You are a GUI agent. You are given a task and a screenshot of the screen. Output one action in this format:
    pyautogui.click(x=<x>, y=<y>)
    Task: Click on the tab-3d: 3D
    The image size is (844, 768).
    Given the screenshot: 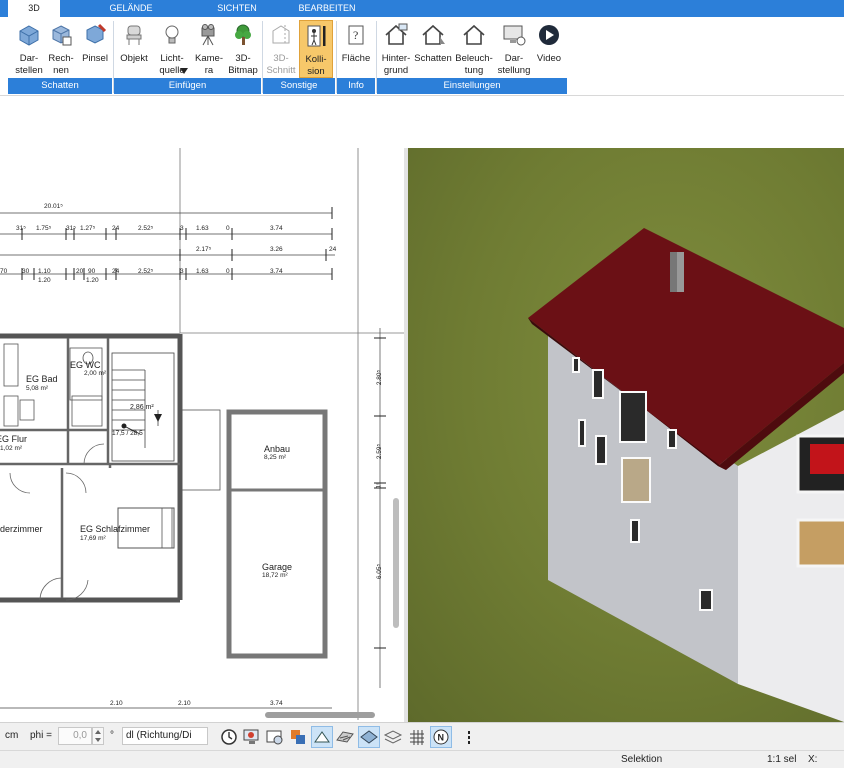 What is the action you would take?
    pyautogui.click(x=34, y=8)
    